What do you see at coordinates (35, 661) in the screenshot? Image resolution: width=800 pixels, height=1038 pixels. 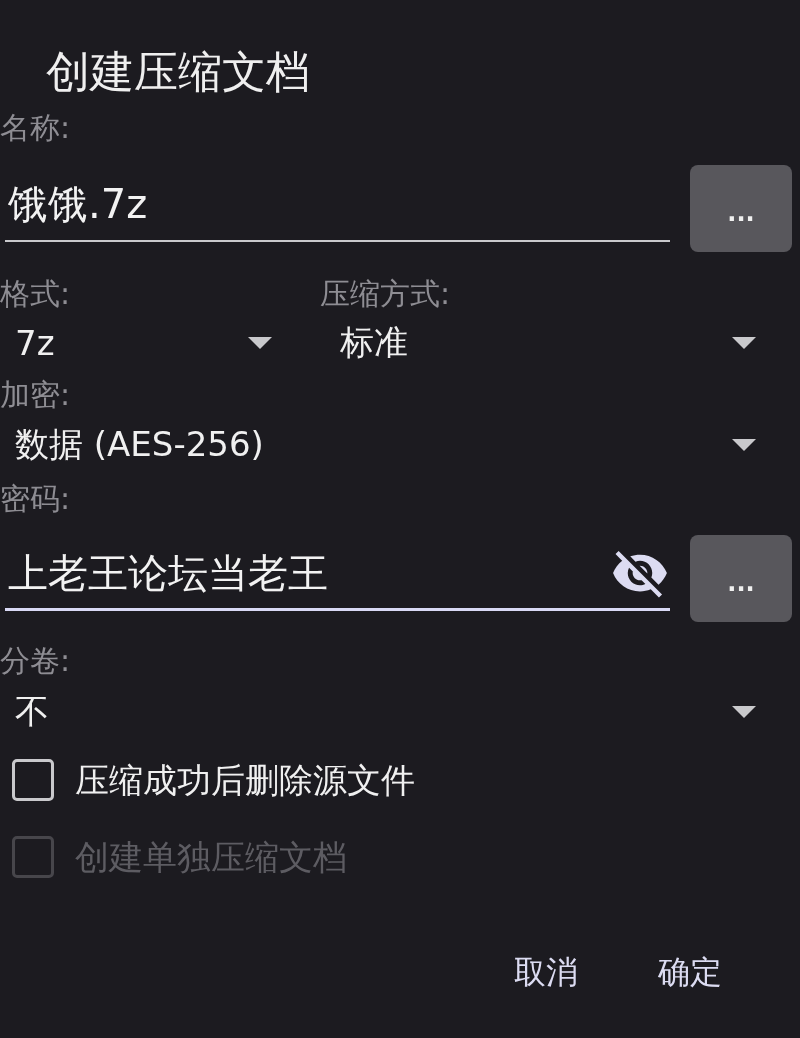 I see `field-label: 分卷:` at bounding box center [35, 661].